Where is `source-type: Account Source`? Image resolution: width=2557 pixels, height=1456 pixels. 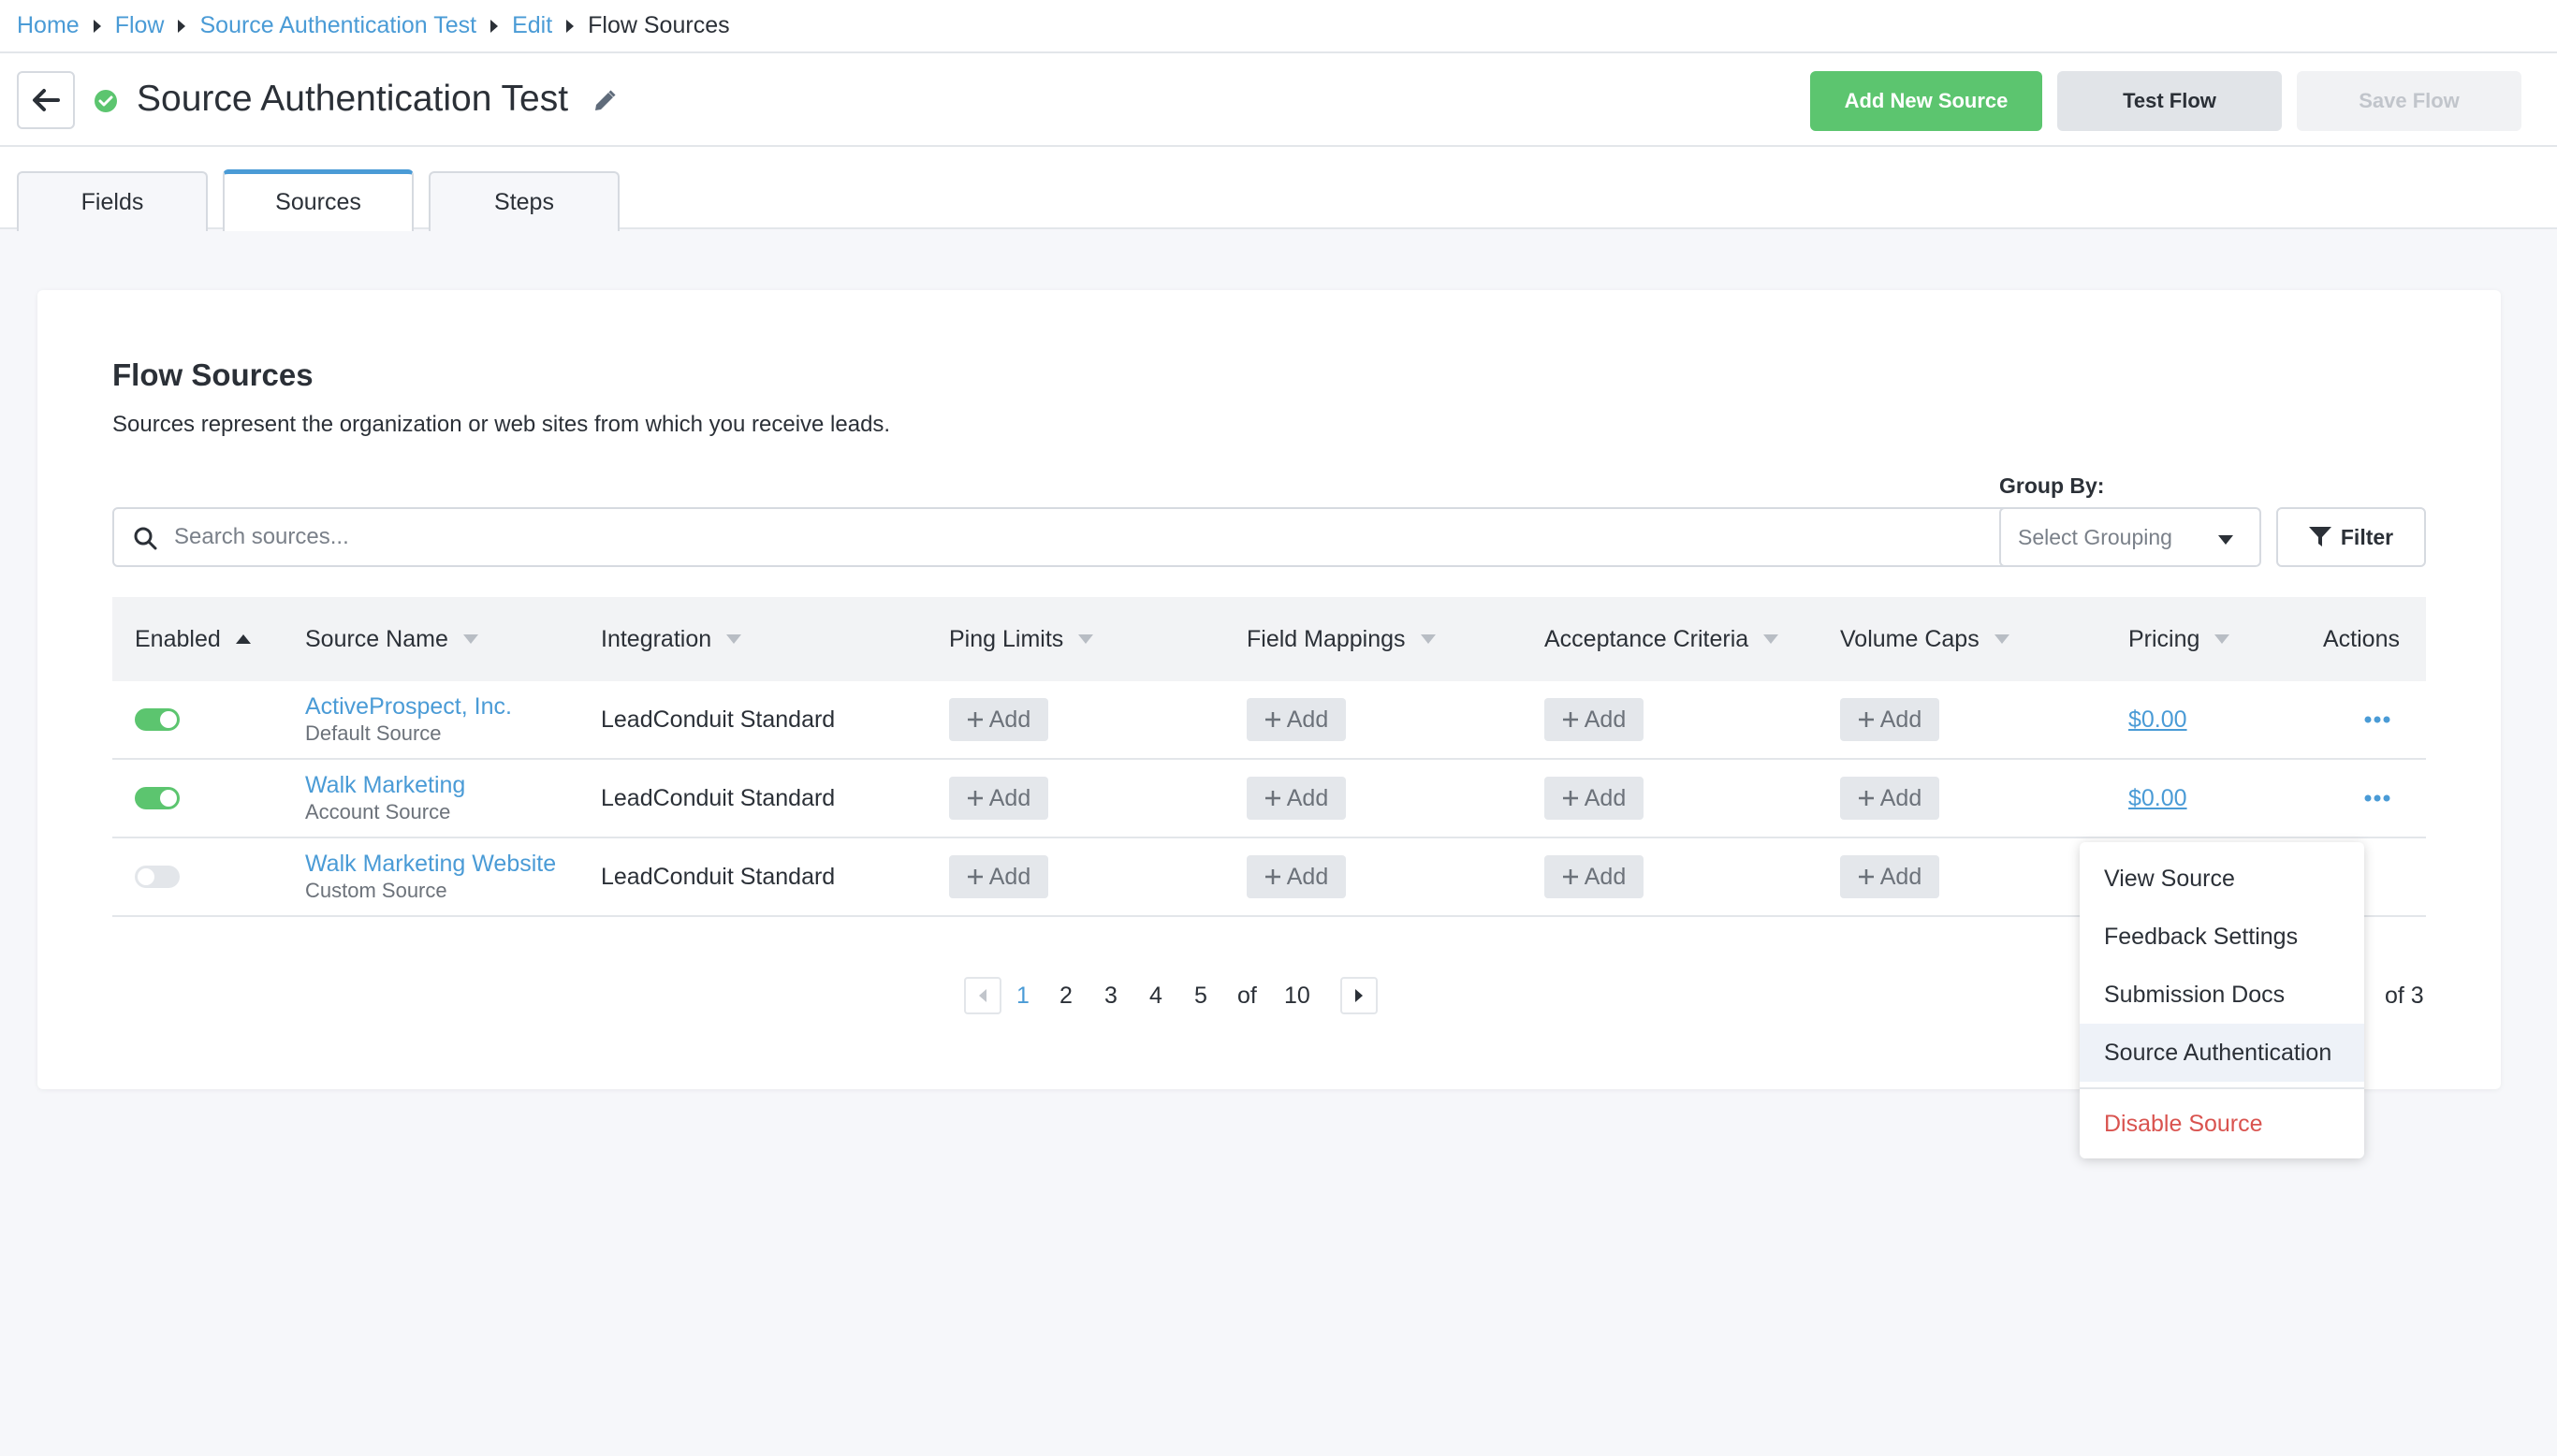
source-type: Account Source is located at coordinates (378, 811).